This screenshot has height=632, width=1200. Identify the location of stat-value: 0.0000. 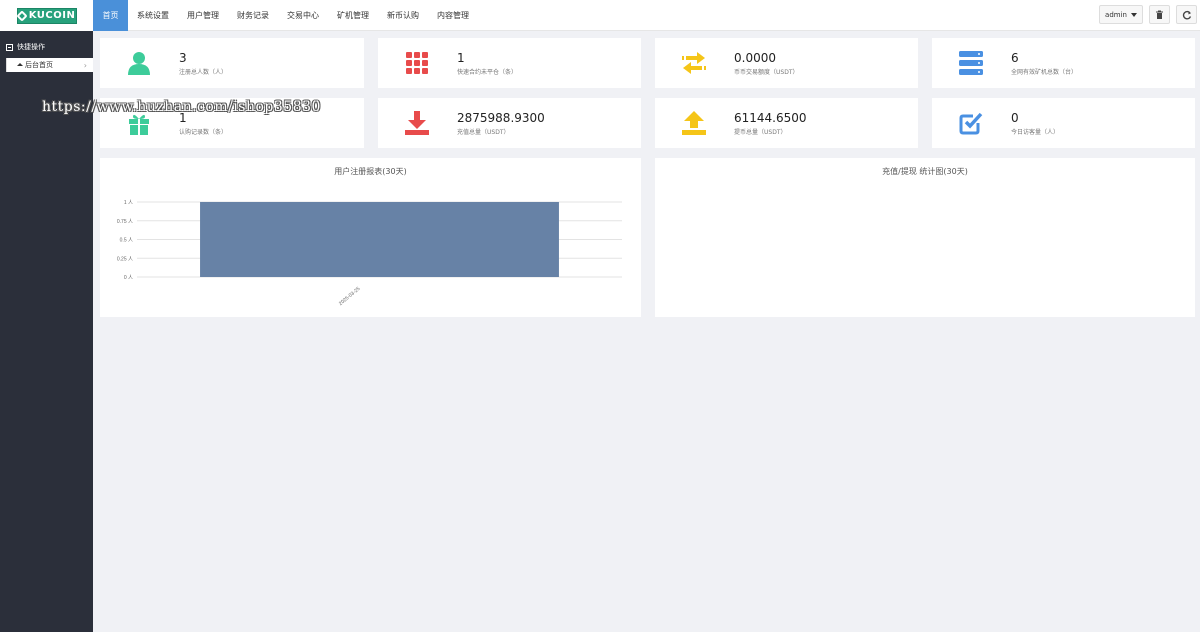
(755, 58).